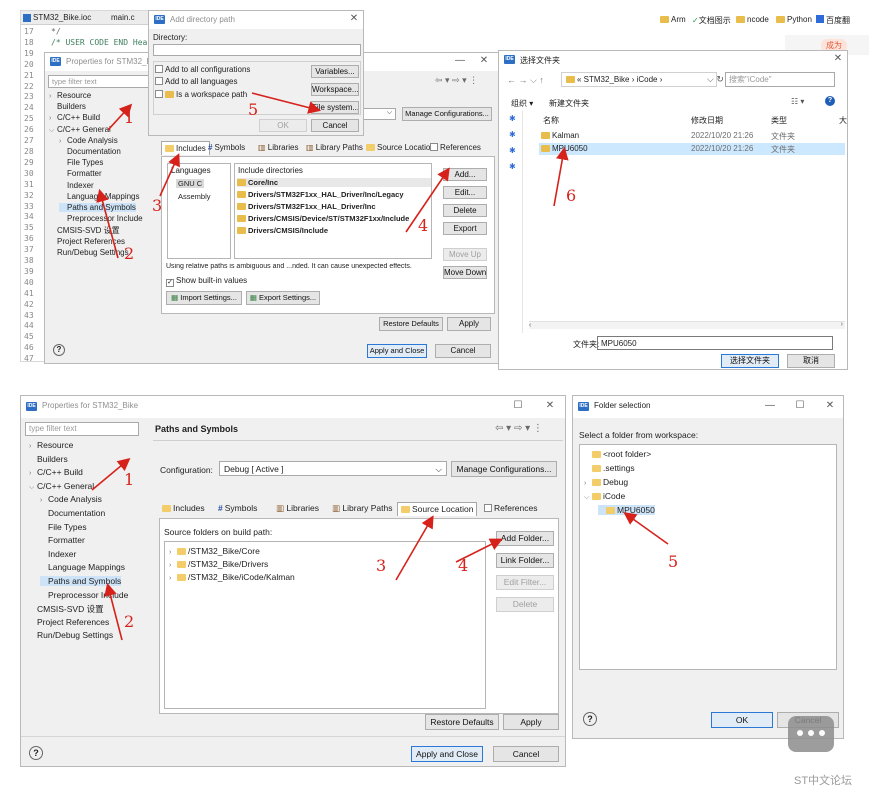  What do you see at coordinates (129, 117) in the screenshot?
I see `annotation-1-top: 1` at bounding box center [129, 117].